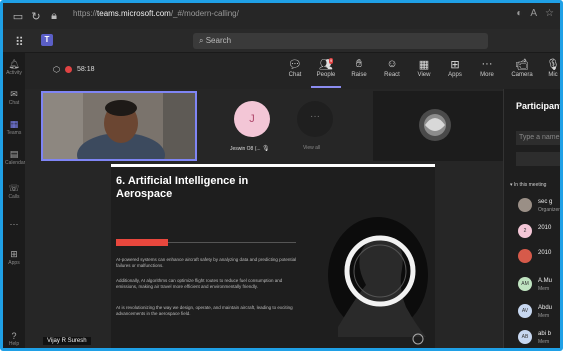 This screenshot has width=563, height=351. I want to click on grid-icon: ▦, so click(424, 65).